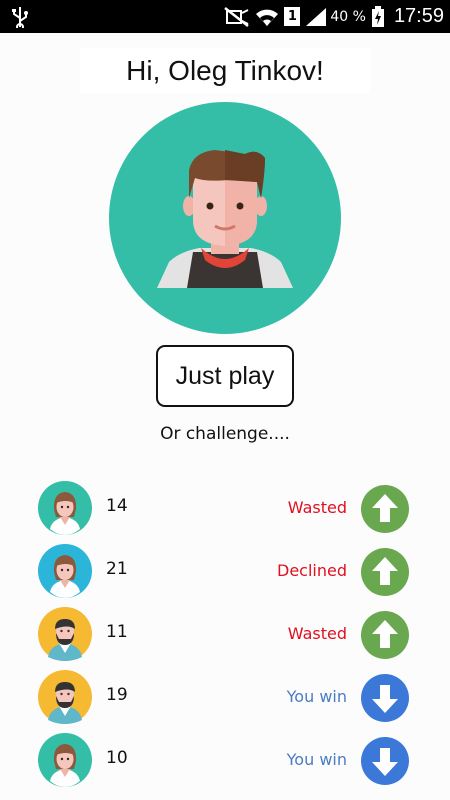 The height and width of the screenshot is (800, 450). Describe the element at coordinates (117, 695) in the screenshot. I see `challenge-score: 19` at that location.